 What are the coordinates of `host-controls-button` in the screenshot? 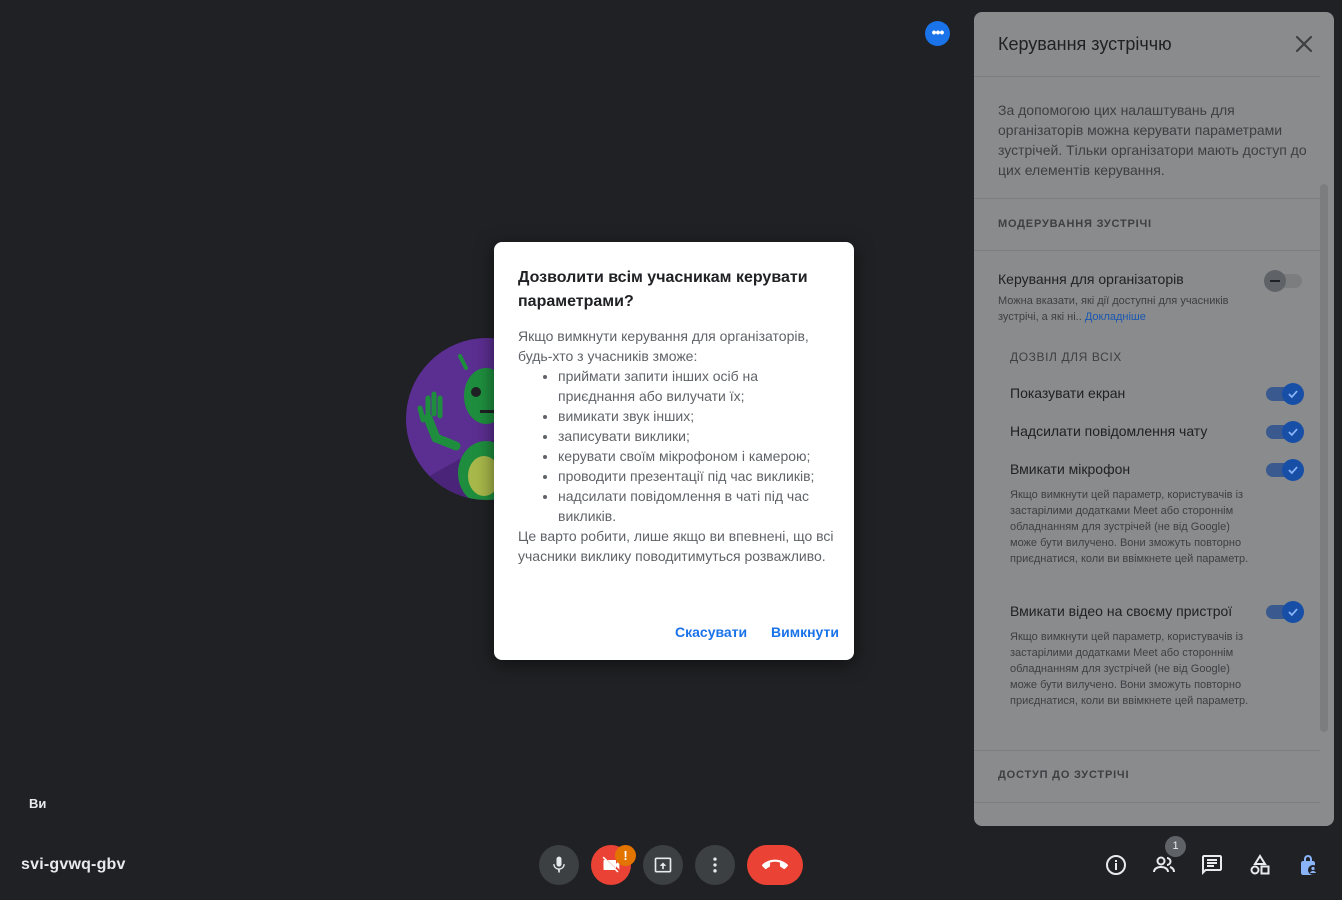 It's located at (1308, 865).